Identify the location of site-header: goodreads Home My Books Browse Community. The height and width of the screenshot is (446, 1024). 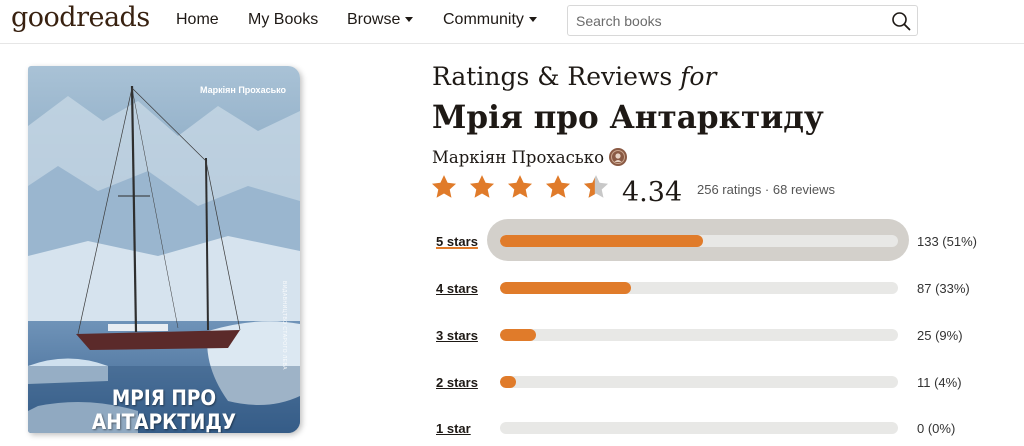
(512, 22).